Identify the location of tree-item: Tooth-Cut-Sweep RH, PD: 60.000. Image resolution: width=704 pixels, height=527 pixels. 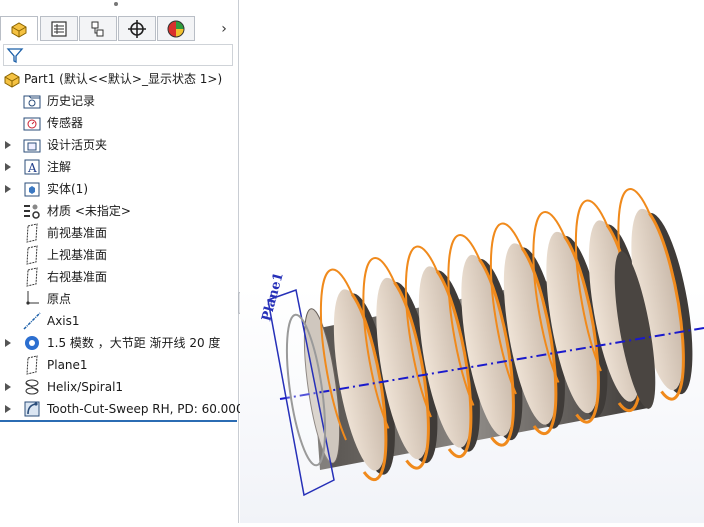
(122, 409).